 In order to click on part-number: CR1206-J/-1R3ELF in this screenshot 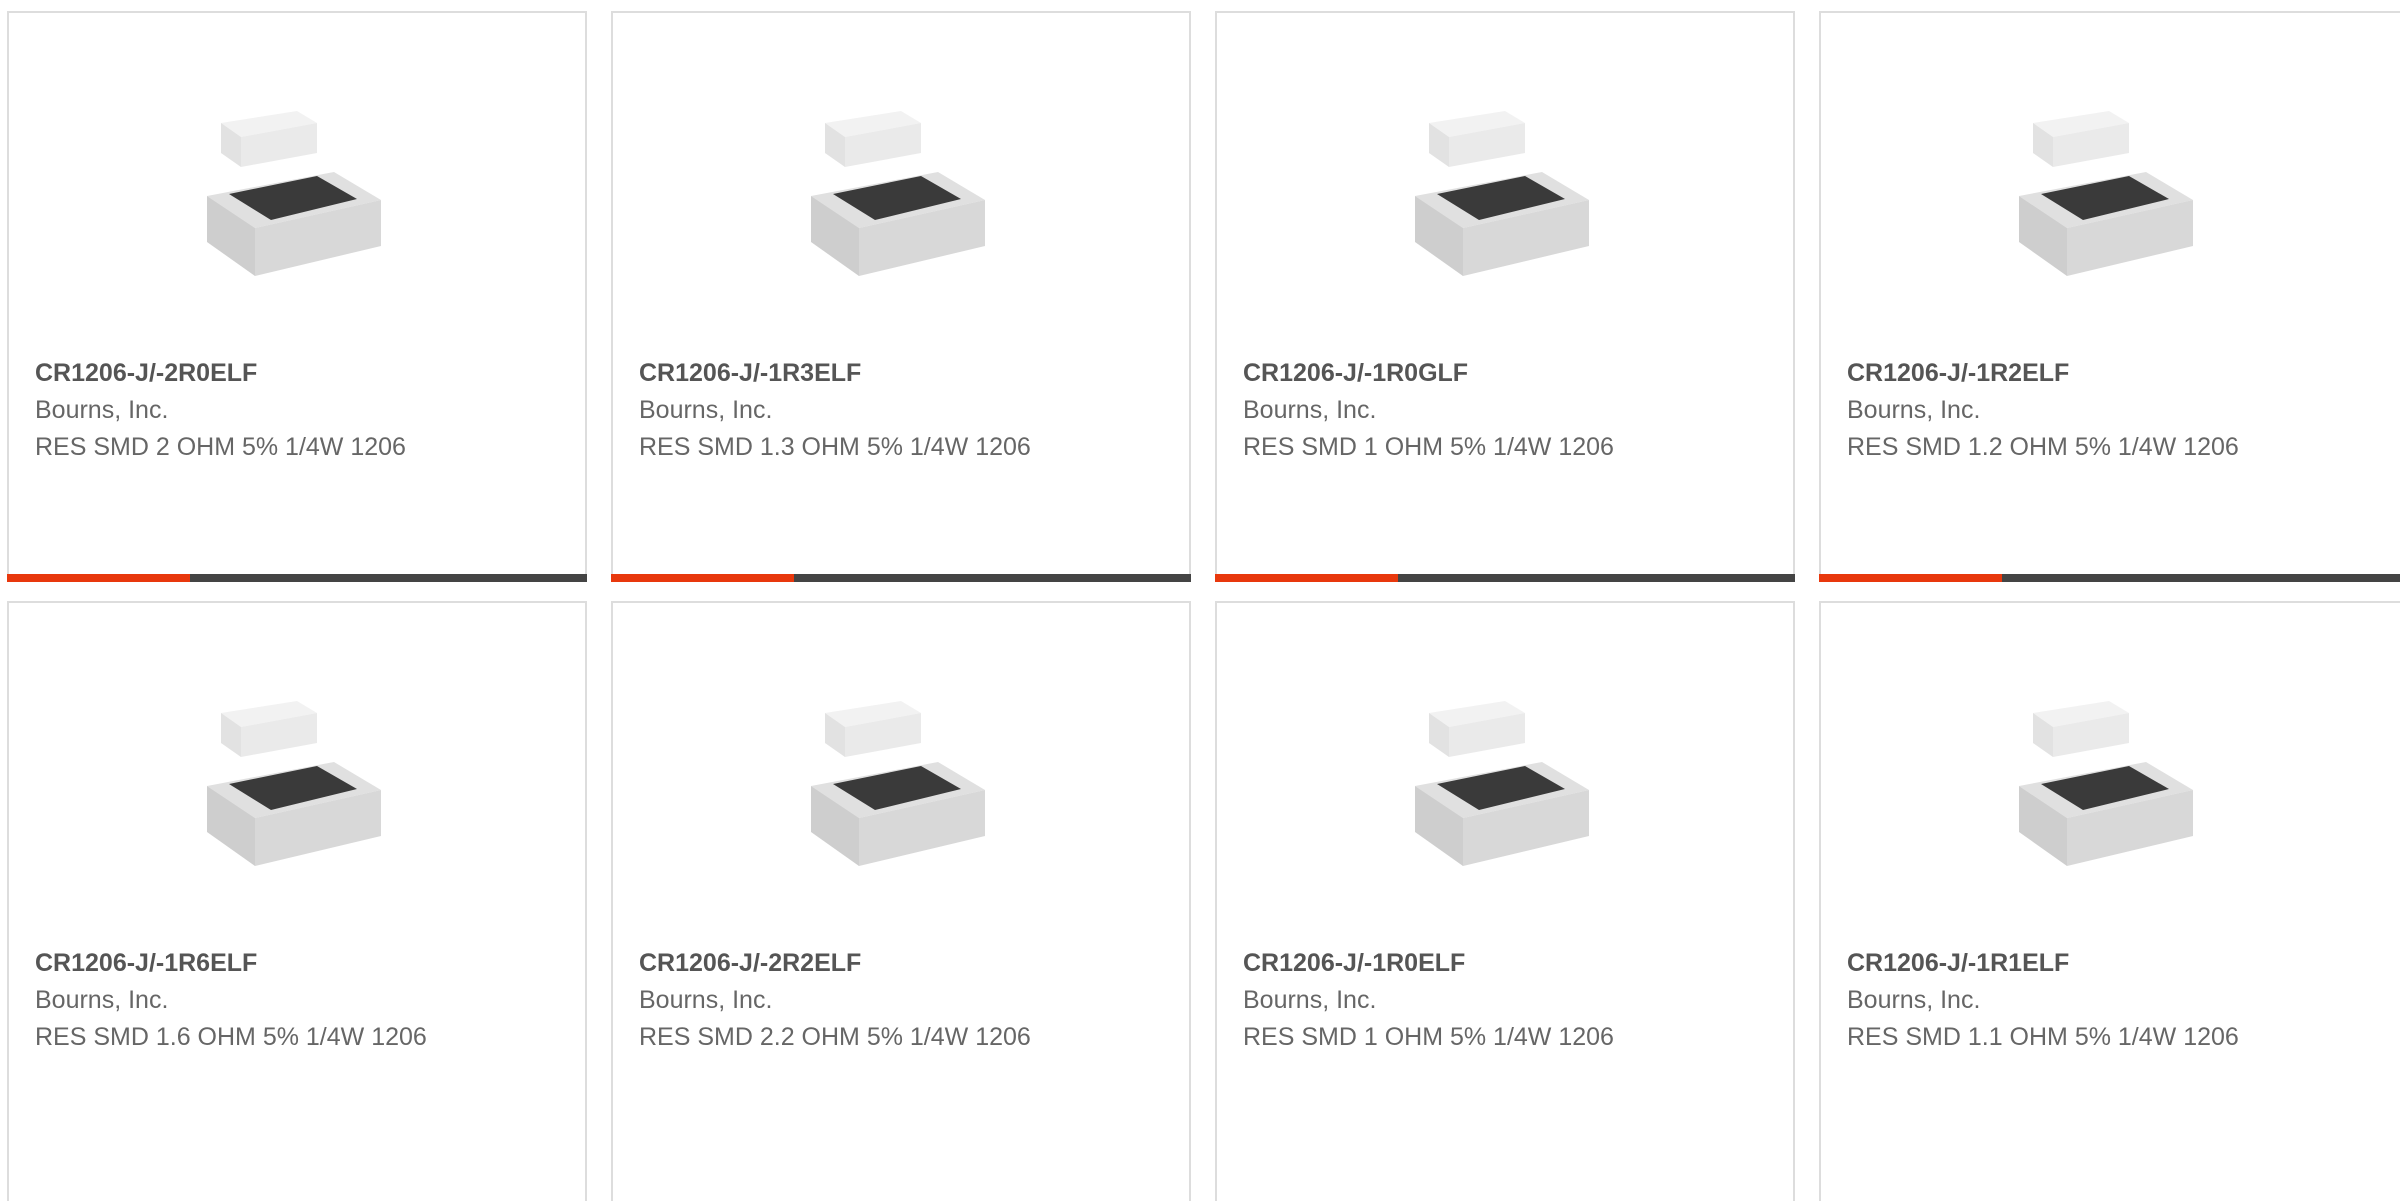, I will do `click(839, 373)`.